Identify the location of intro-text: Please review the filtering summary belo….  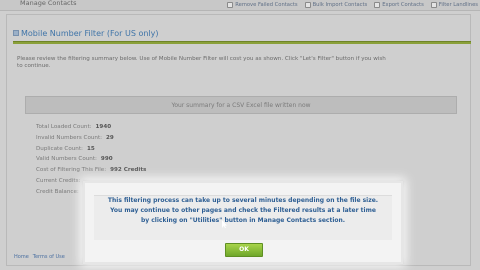
(241, 63).